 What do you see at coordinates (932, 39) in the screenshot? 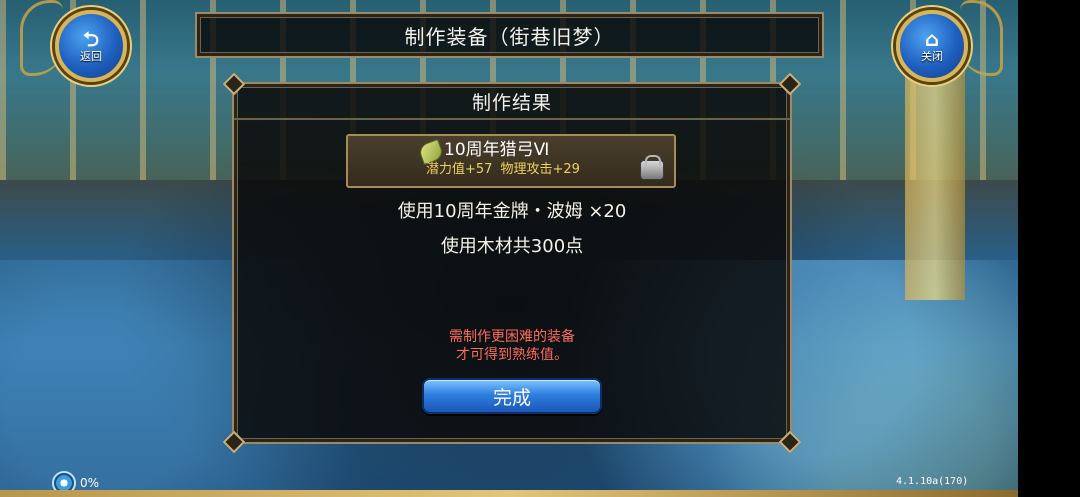
I see `home-icon: ⌂` at bounding box center [932, 39].